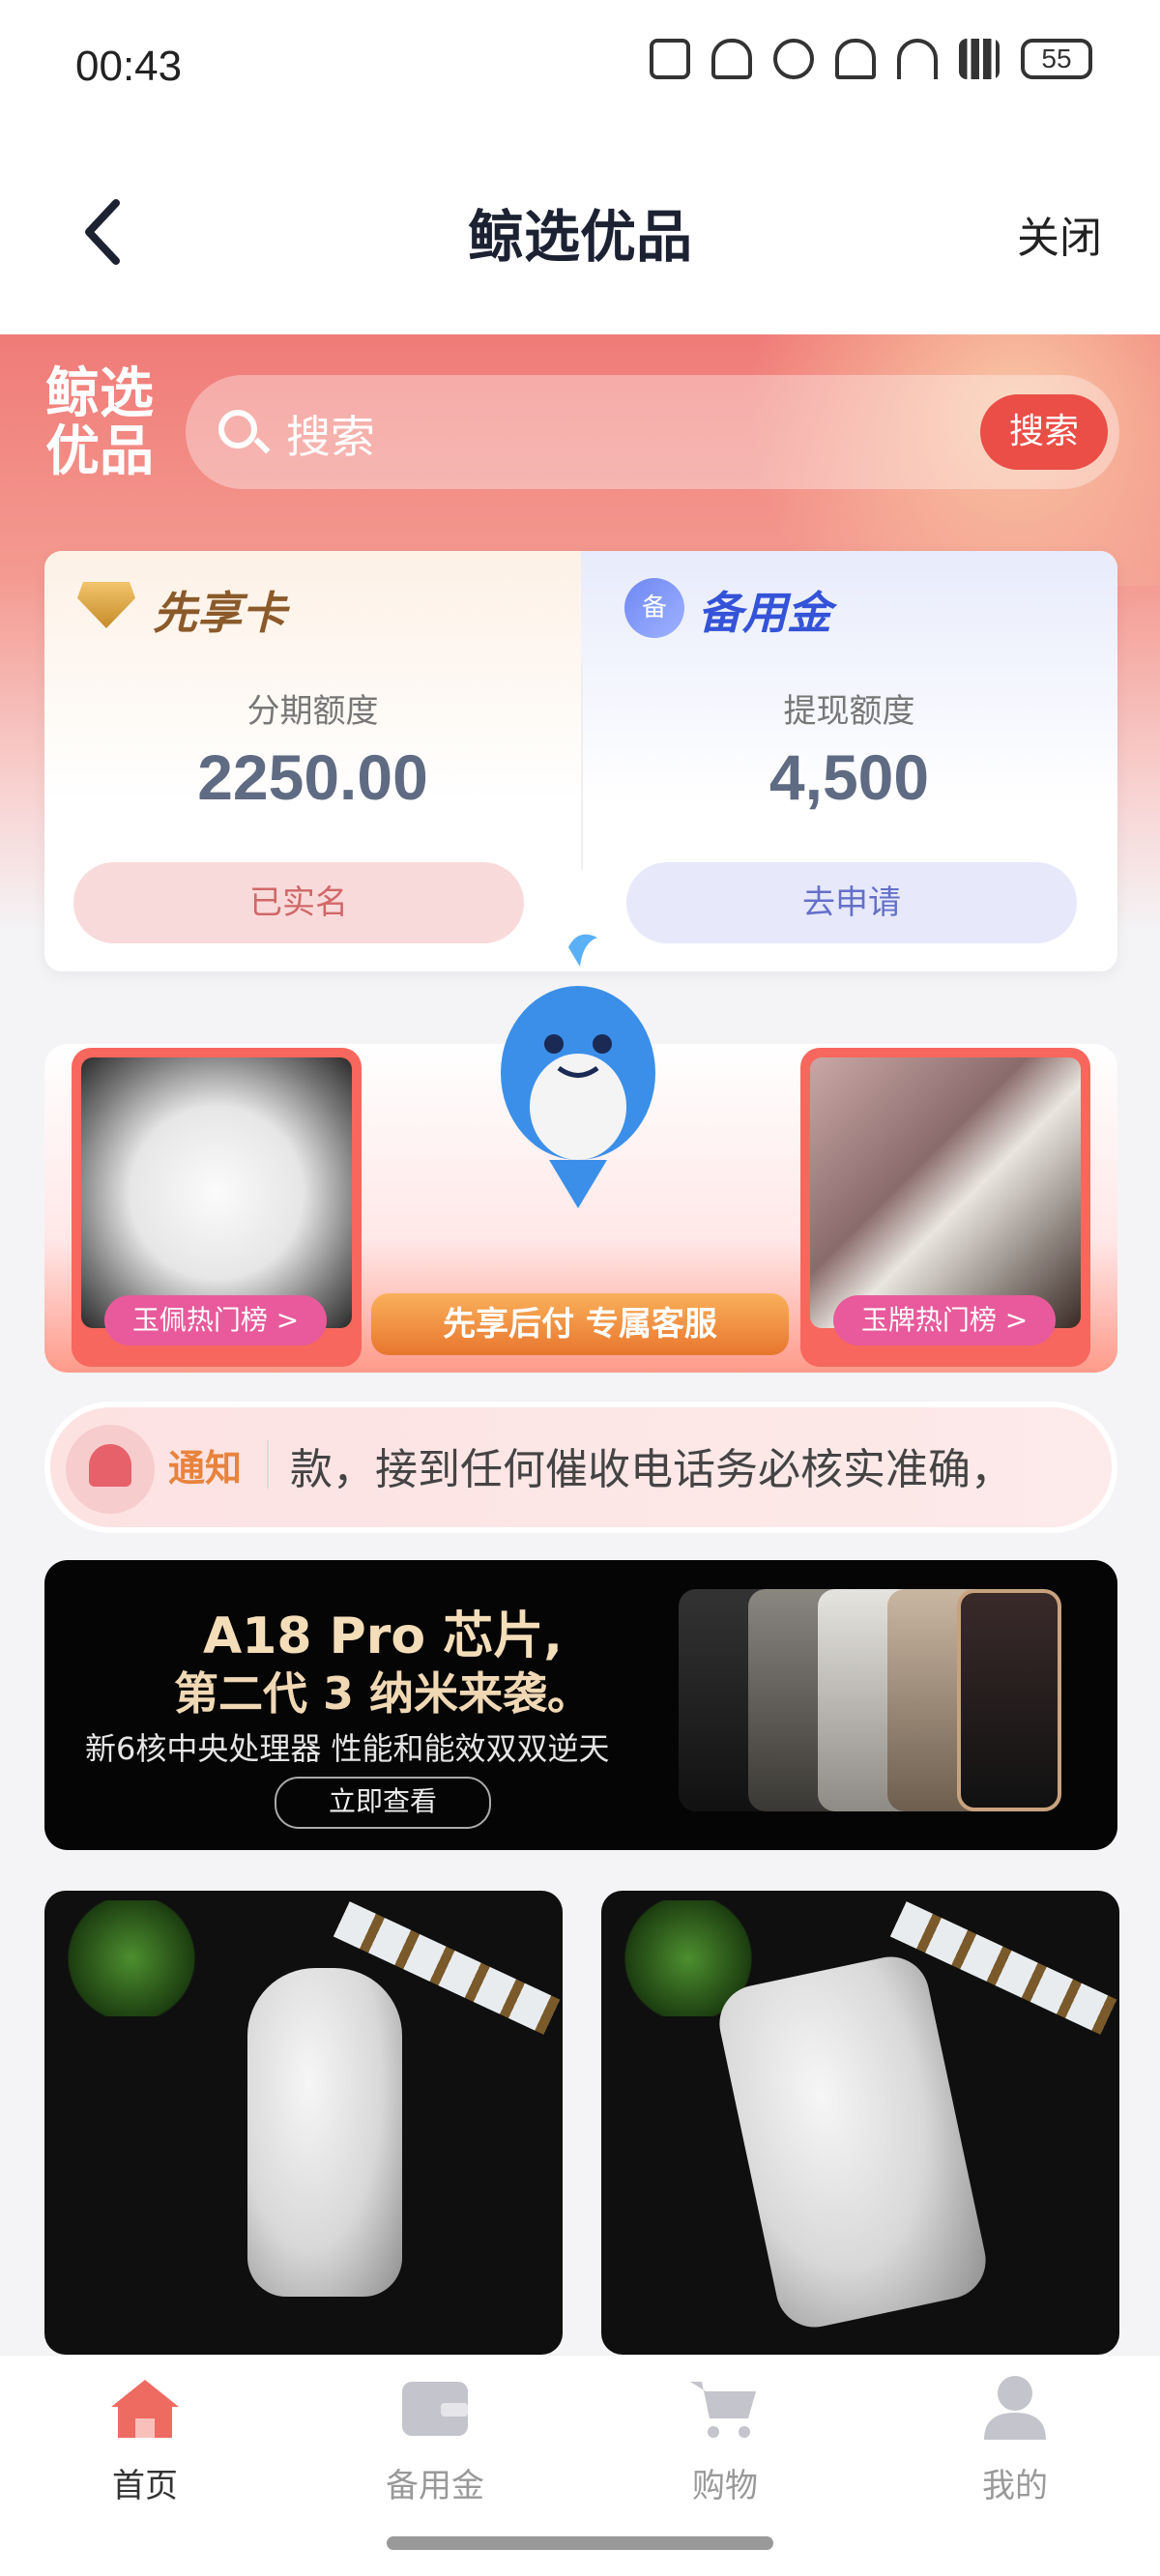 This screenshot has height=2576, width=1160. Describe the element at coordinates (435, 2409) in the screenshot. I see `wallet-icon` at that location.